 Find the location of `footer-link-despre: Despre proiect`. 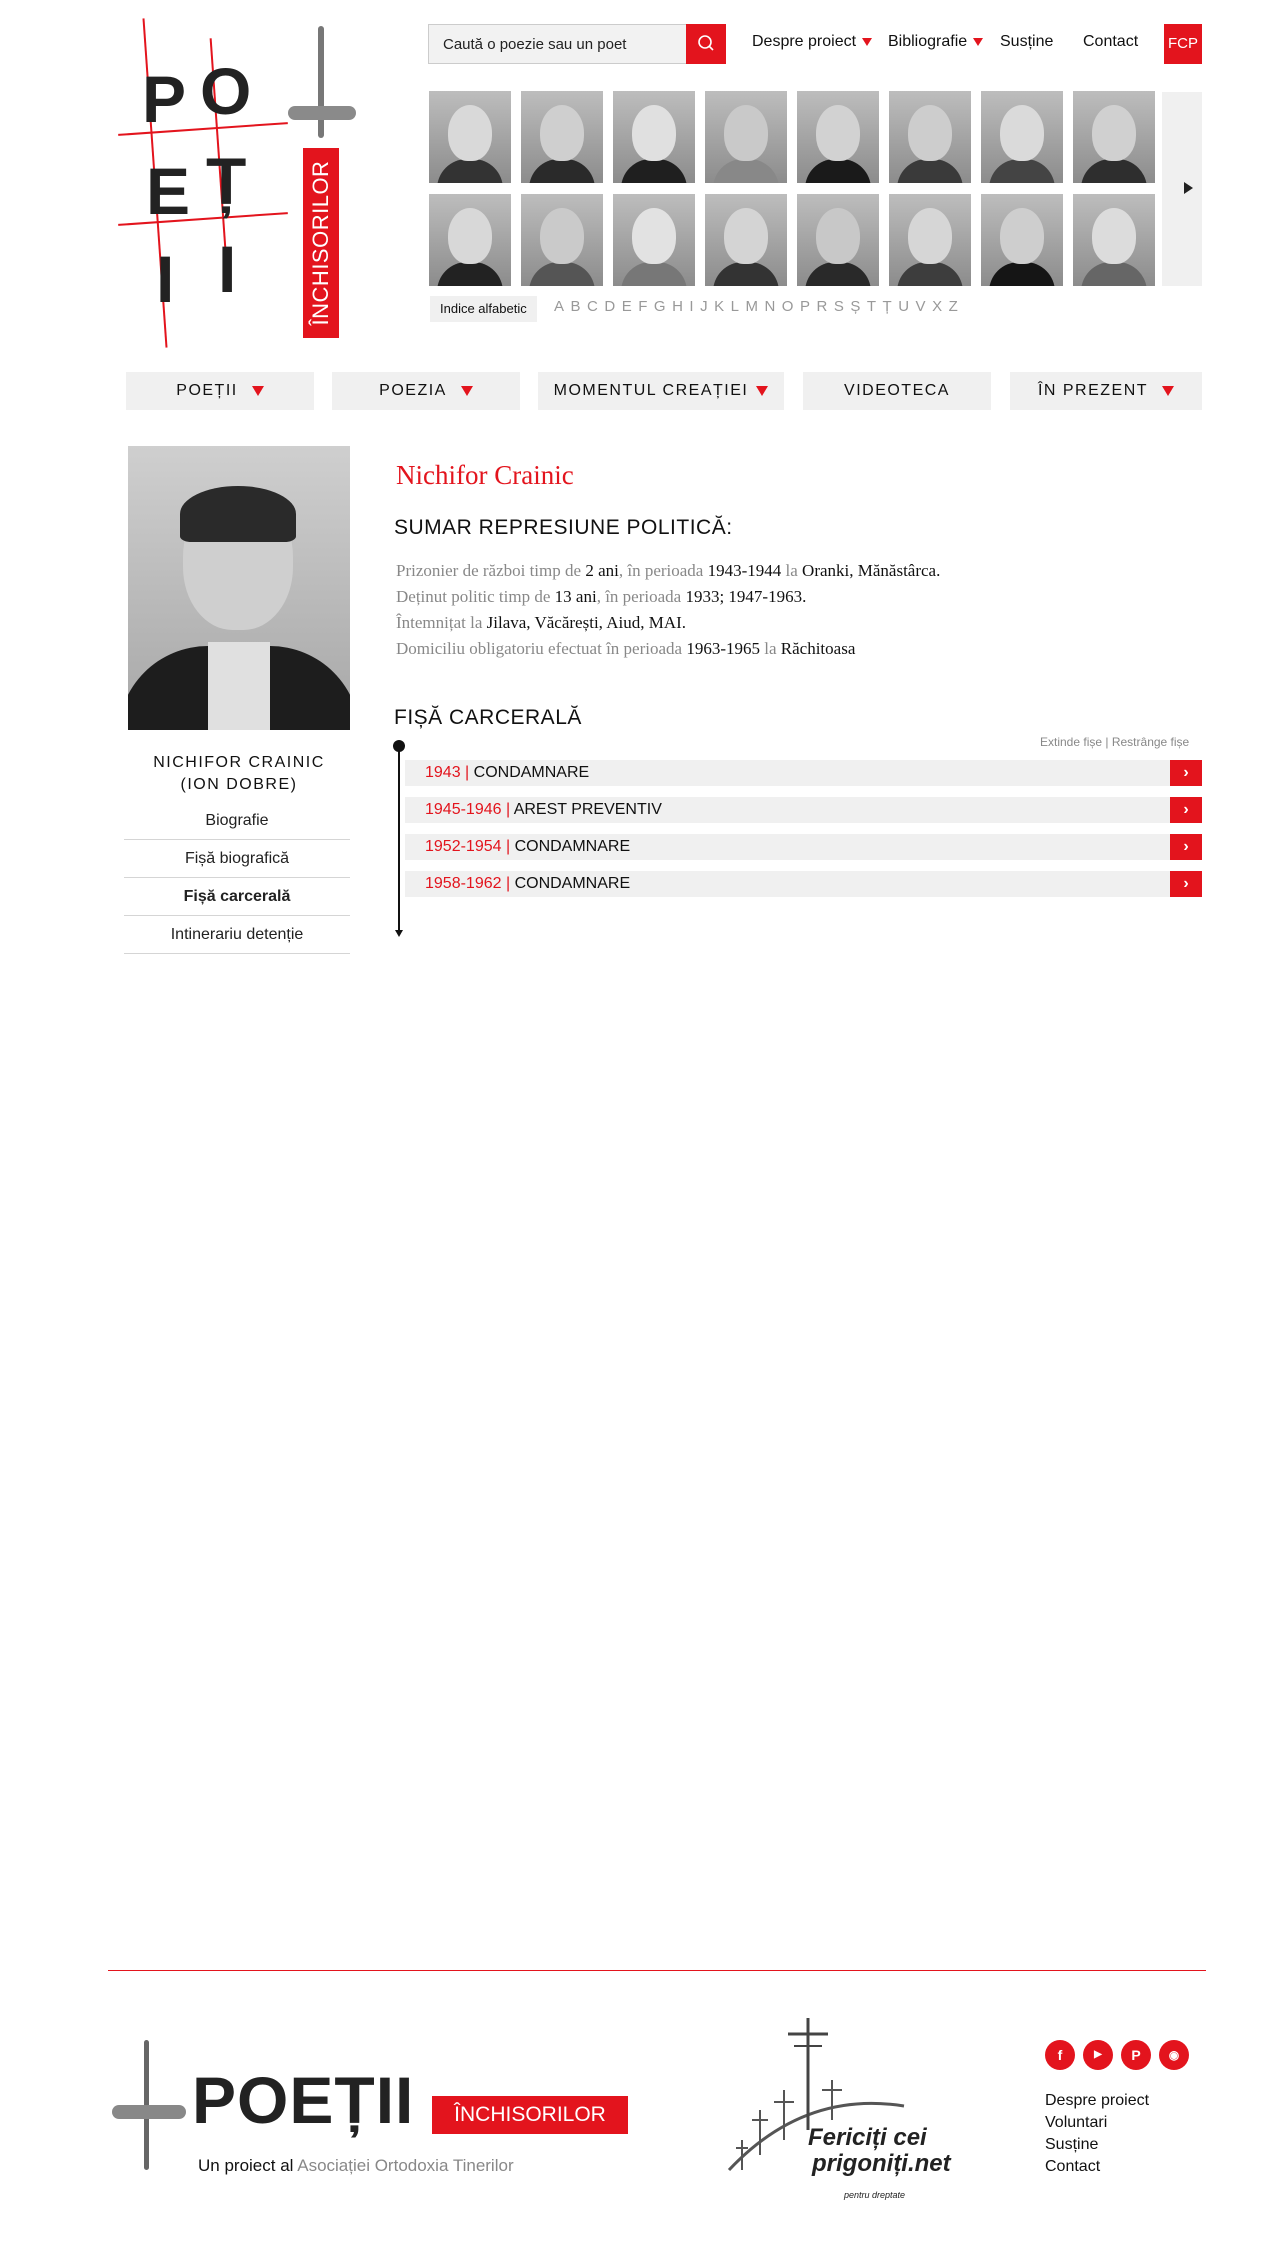

footer-link-despre: Despre proiect is located at coordinates (1097, 2101).